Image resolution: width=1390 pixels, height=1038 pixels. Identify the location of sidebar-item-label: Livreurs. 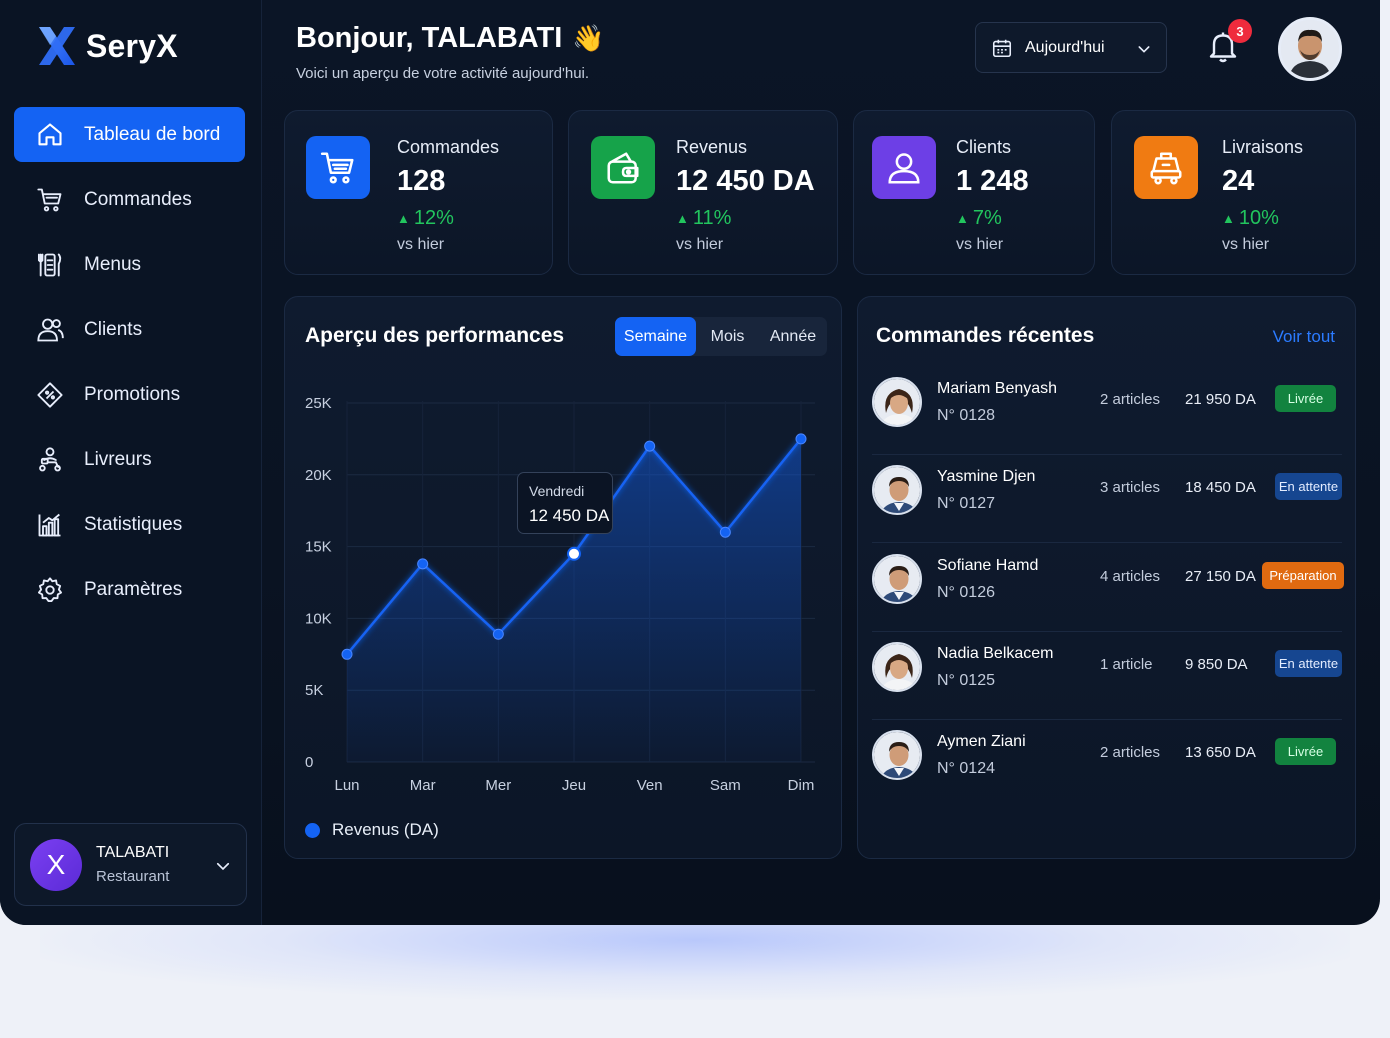
(118, 459).